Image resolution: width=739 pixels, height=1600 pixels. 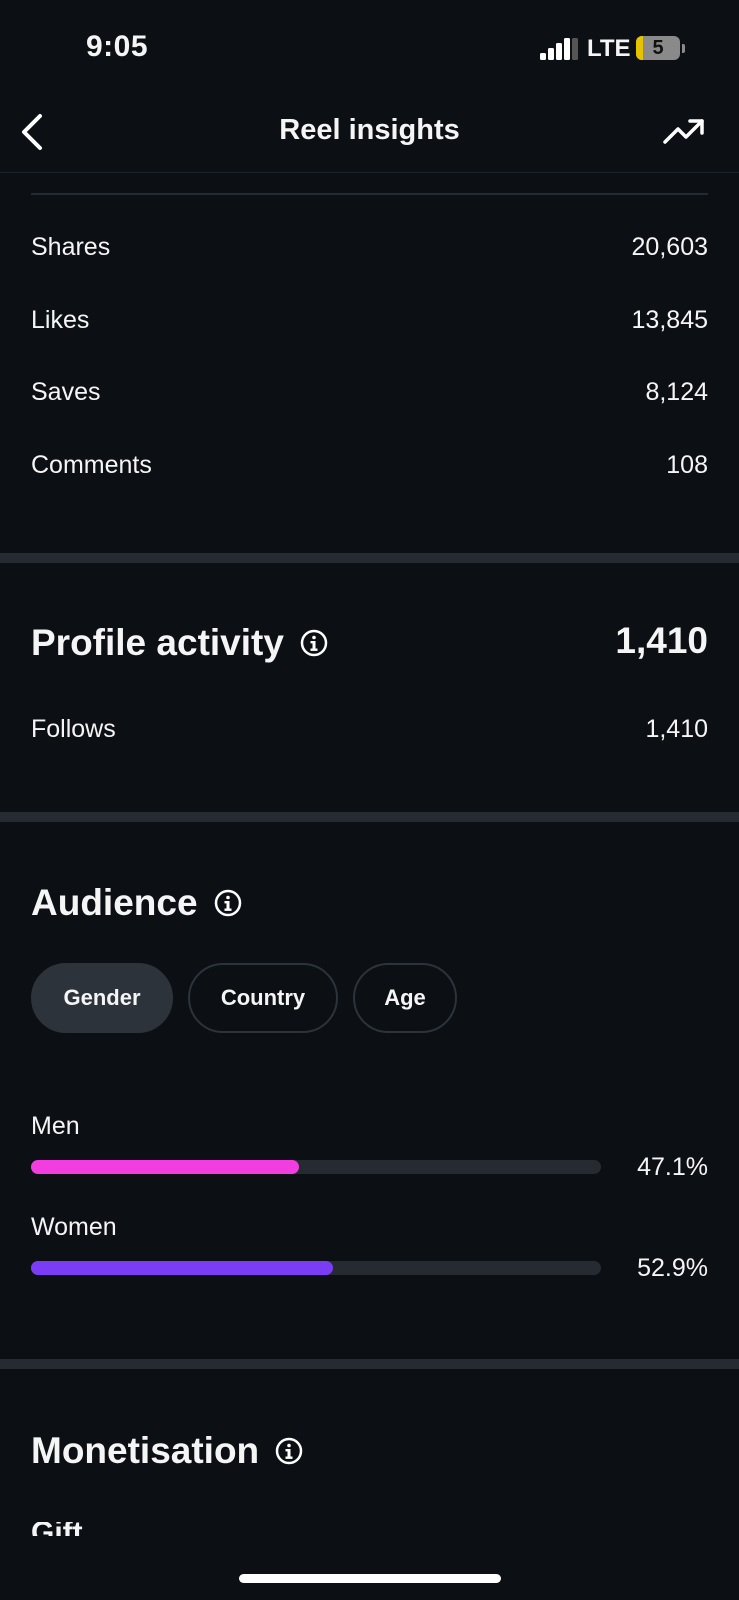 What do you see at coordinates (73, 729) in the screenshot?
I see `stat-label: Follows` at bounding box center [73, 729].